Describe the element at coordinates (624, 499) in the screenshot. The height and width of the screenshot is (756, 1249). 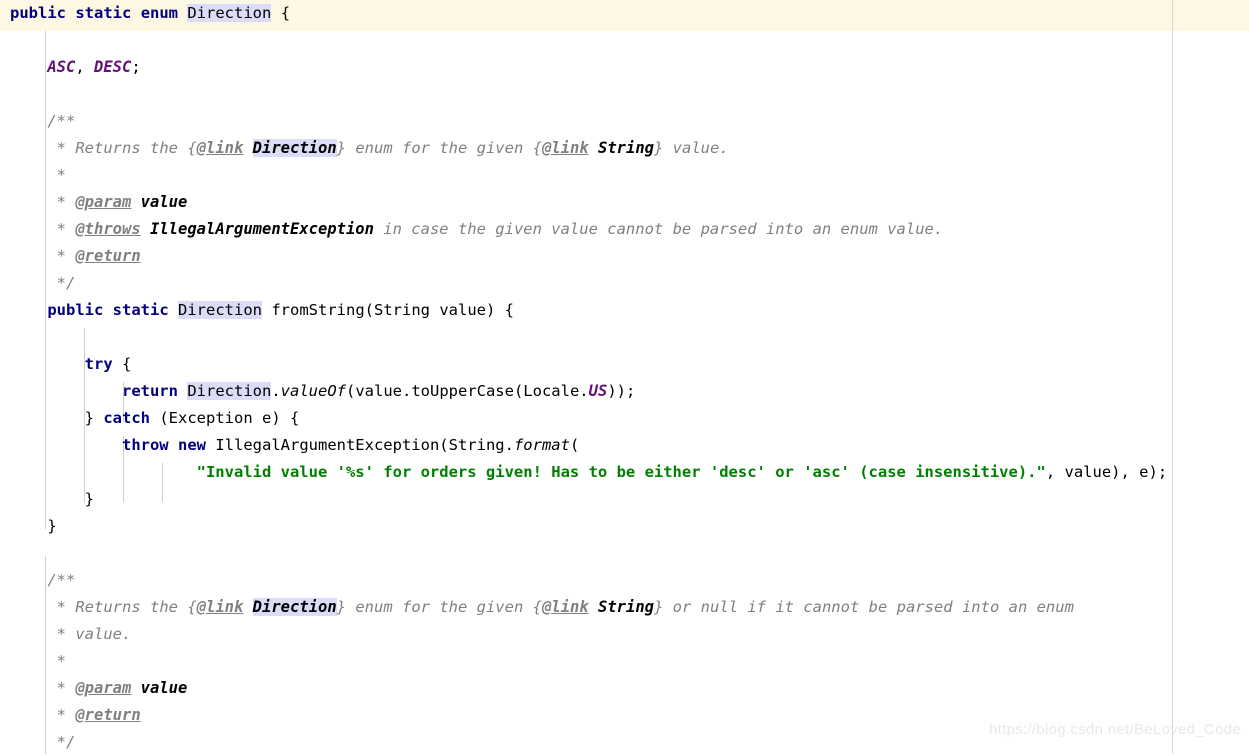
I see `code-line-19: }` at that location.